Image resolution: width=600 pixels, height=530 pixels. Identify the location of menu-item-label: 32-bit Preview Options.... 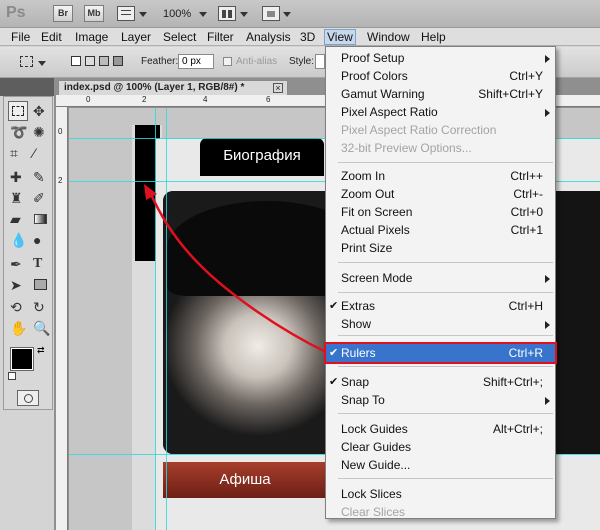
(406, 148).